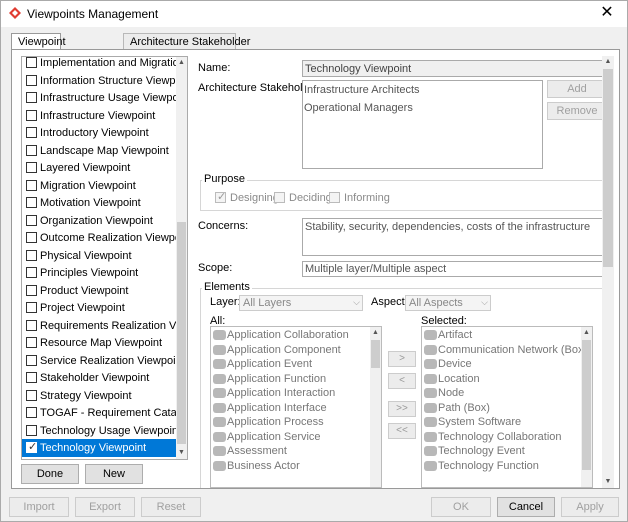 The height and width of the screenshot is (522, 628). What do you see at coordinates (99, 168) in the screenshot?
I see `viewpoint-list-item: Layered Viewpoint` at bounding box center [99, 168].